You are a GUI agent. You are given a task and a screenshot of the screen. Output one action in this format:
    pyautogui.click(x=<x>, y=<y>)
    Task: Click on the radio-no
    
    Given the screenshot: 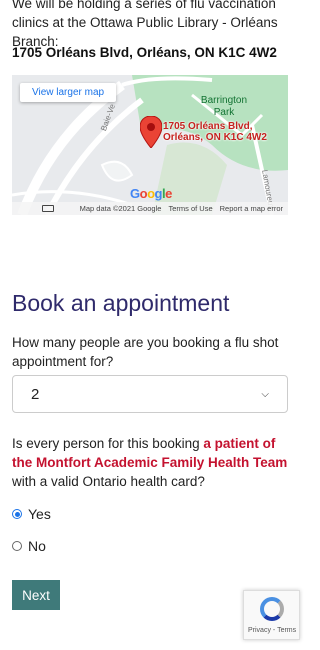 What is the action you would take?
    pyautogui.click(x=17, y=546)
    